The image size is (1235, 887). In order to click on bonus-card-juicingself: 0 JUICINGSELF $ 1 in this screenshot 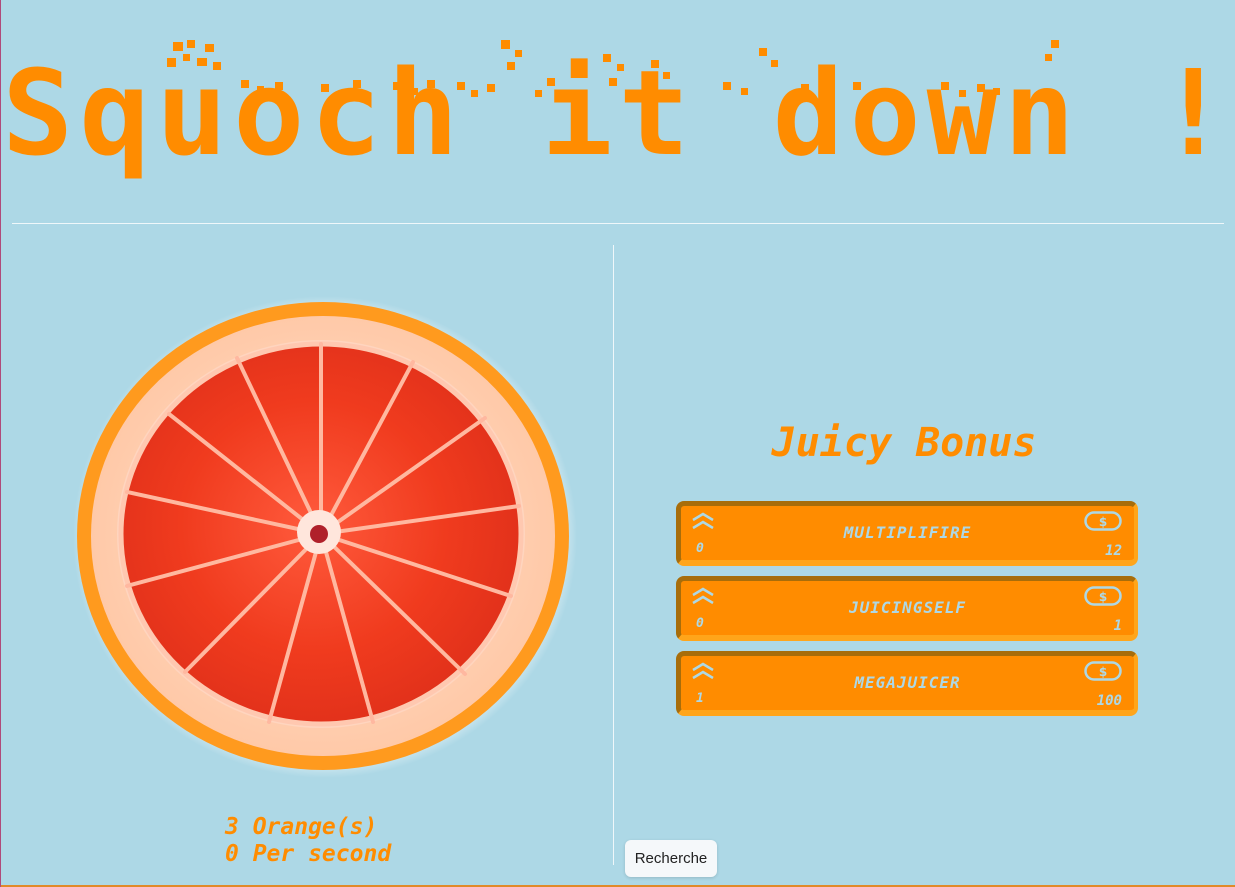, I will do `click(907, 608)`.